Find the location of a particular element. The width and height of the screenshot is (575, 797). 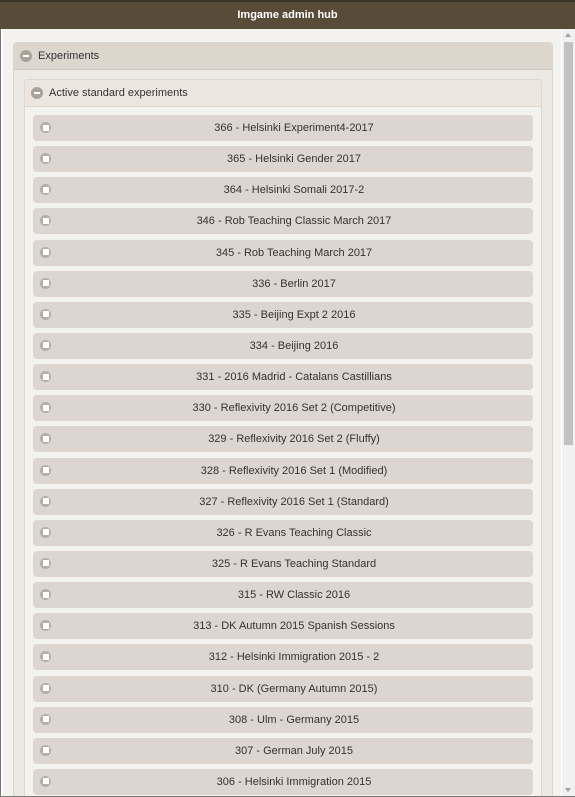

app-title-bar: Imgame admin hub is located at coordinates (287, 14).